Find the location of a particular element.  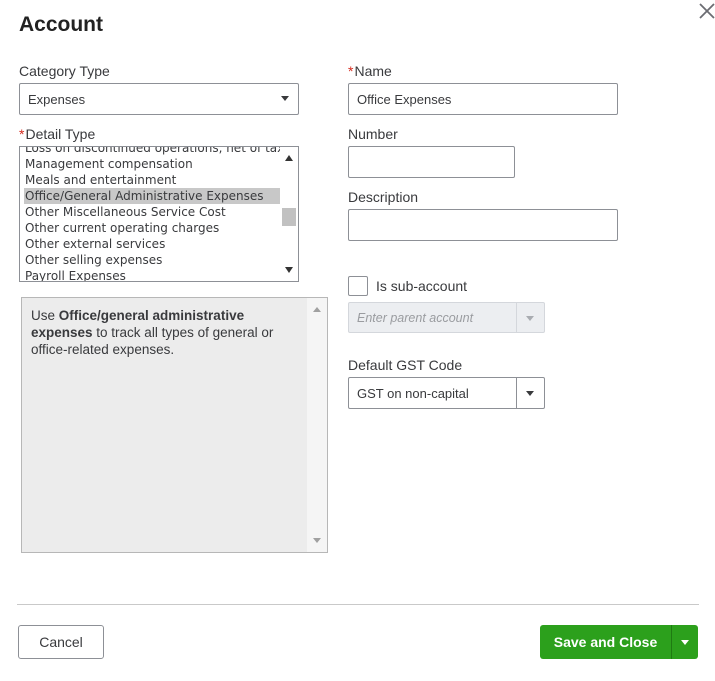

parent-account-select: Enter parent account is located at coordinates (446, 317).